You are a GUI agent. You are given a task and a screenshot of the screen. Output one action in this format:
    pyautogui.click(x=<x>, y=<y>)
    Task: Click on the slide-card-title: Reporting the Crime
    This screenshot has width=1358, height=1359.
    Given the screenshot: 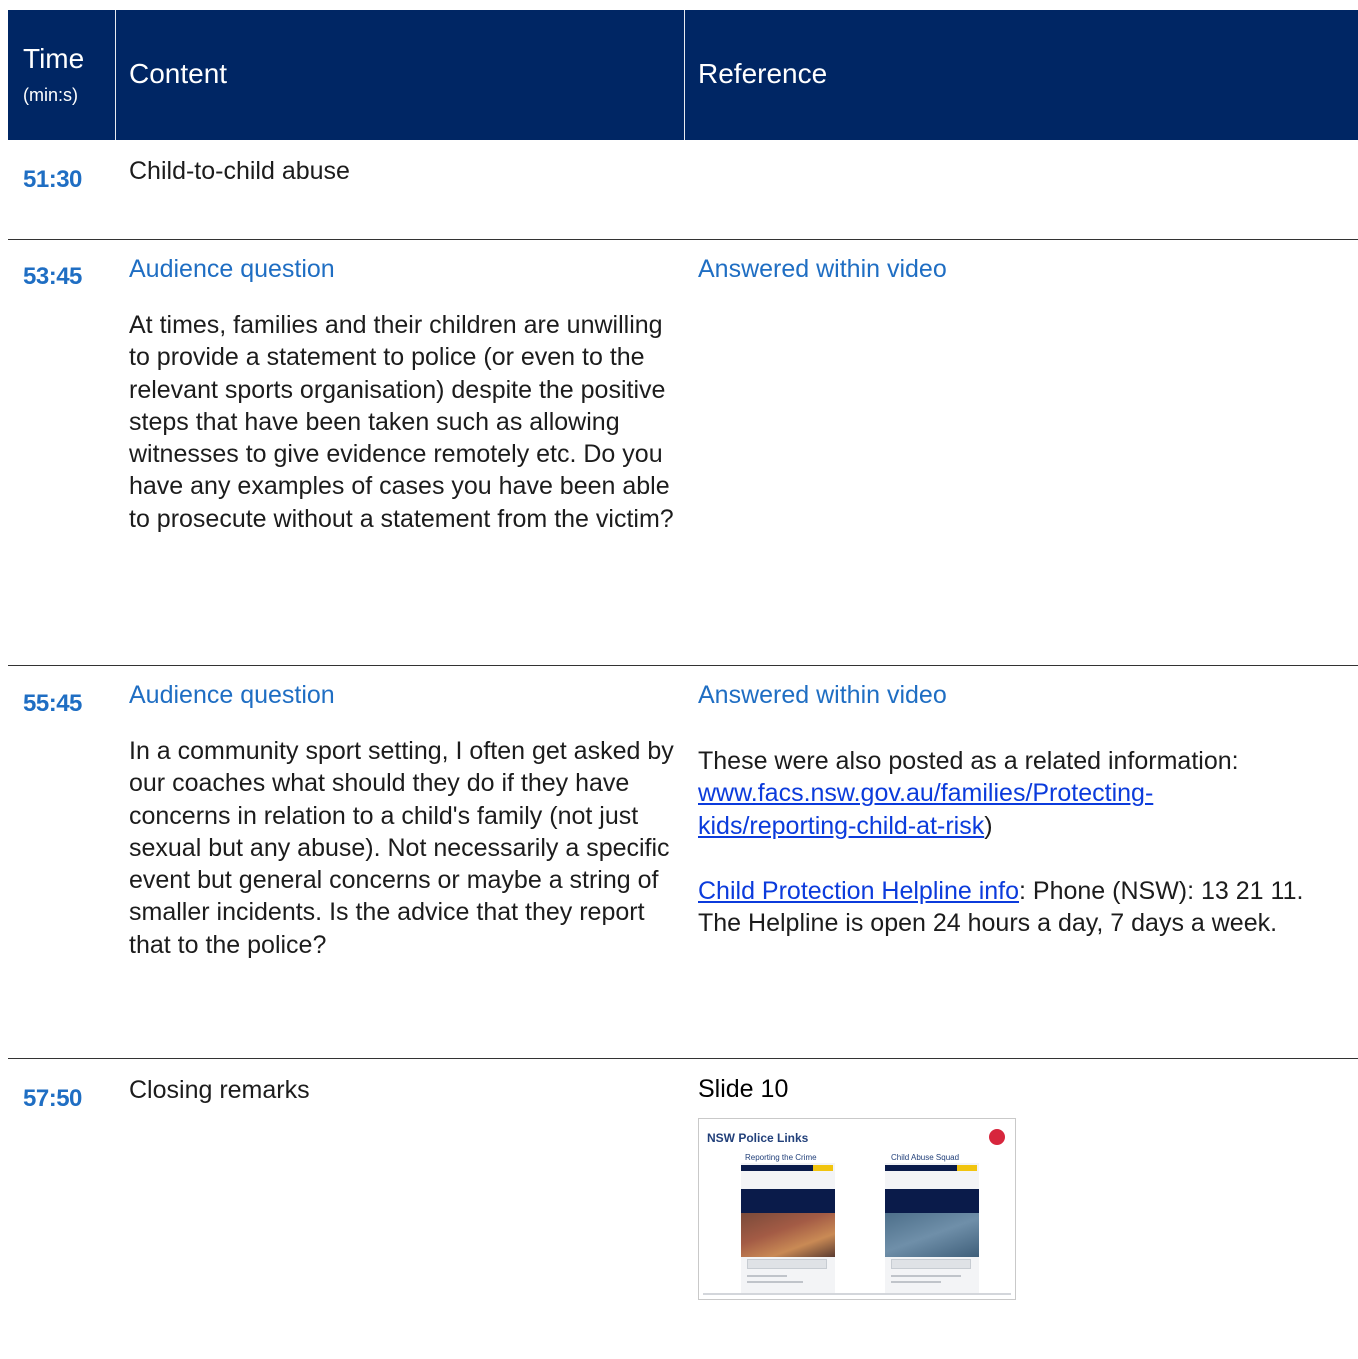 What is the action you would take?
    pyautogui.click(x=781, y=1157)
    